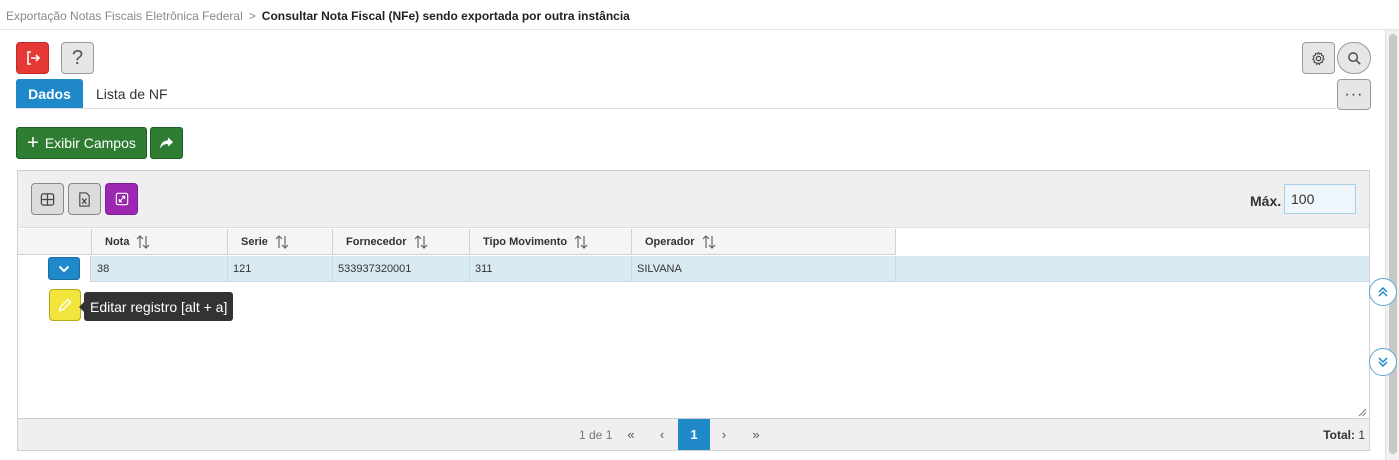  I want to click on column-label: Fornecedor, so click(376, 241).